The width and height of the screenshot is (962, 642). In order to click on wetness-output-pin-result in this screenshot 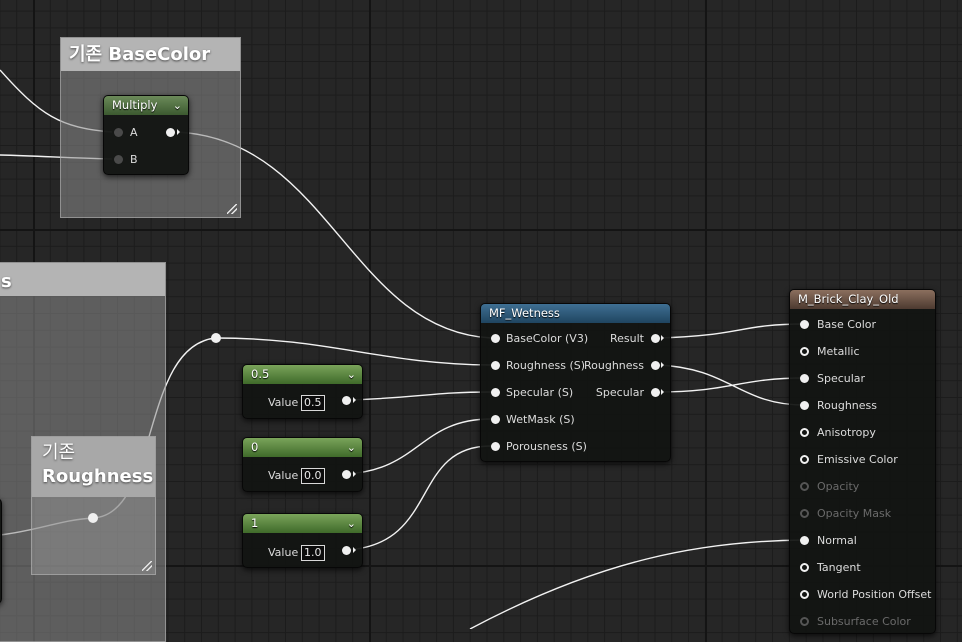, I will do `click(655, 338)`.